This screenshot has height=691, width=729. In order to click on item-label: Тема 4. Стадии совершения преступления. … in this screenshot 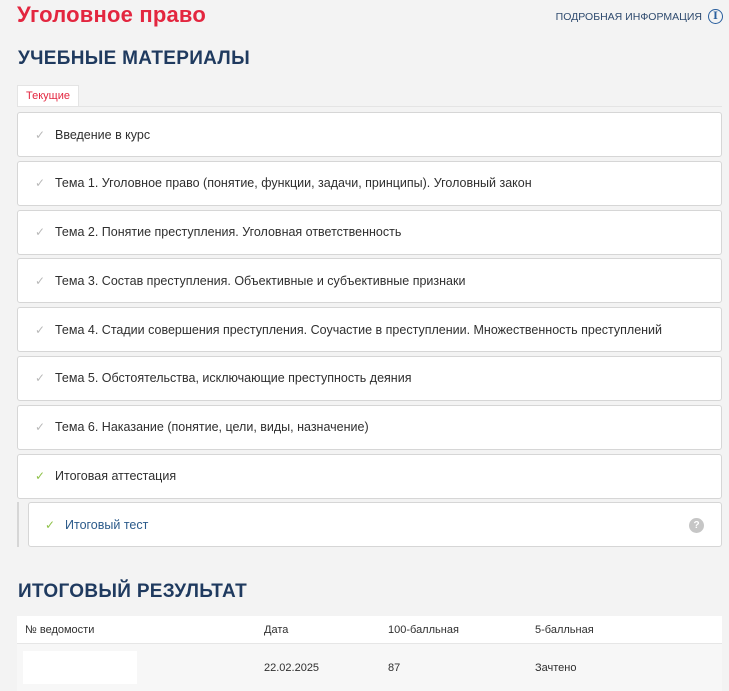, I will do `click(359, 329)`.